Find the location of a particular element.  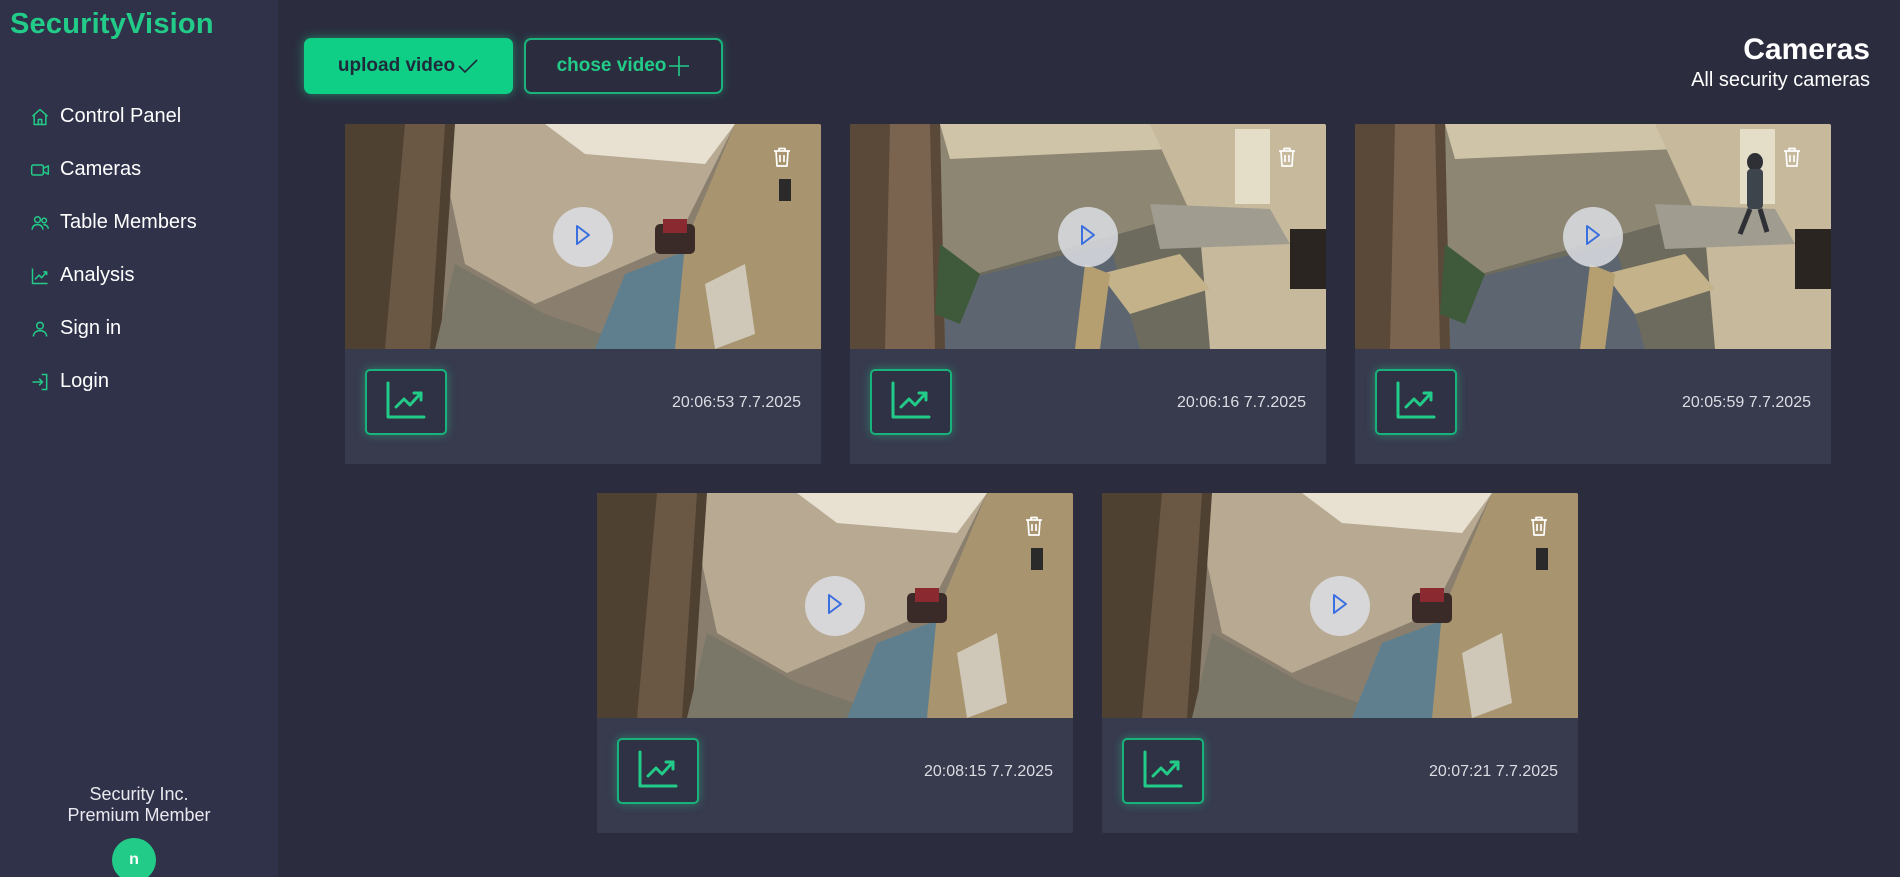

camera-card: 20:07:21 7.7.2025 is located at coordinates (1340, 663).